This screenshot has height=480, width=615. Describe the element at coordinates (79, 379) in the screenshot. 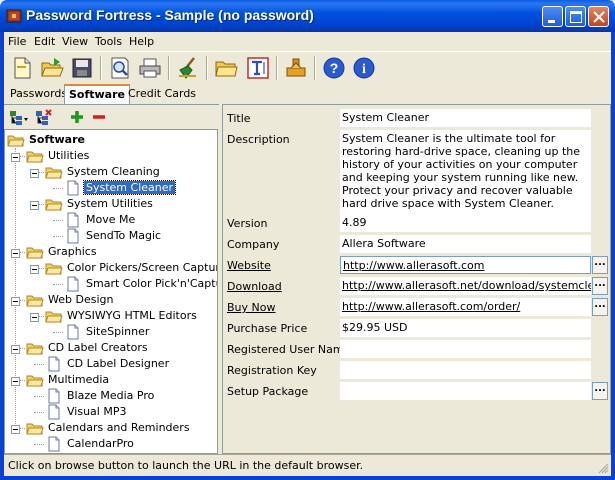

I see `tree-node-label: Multimedia` at that location.